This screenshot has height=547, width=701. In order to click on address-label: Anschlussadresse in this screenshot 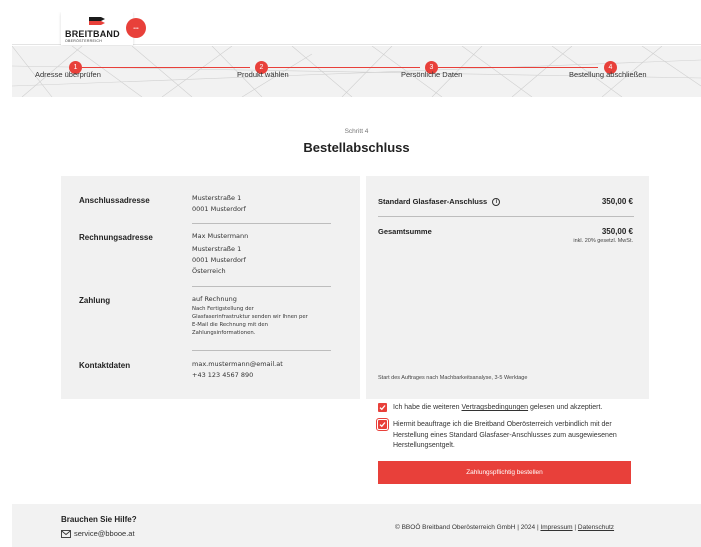, I will do `click(114, 200)`.